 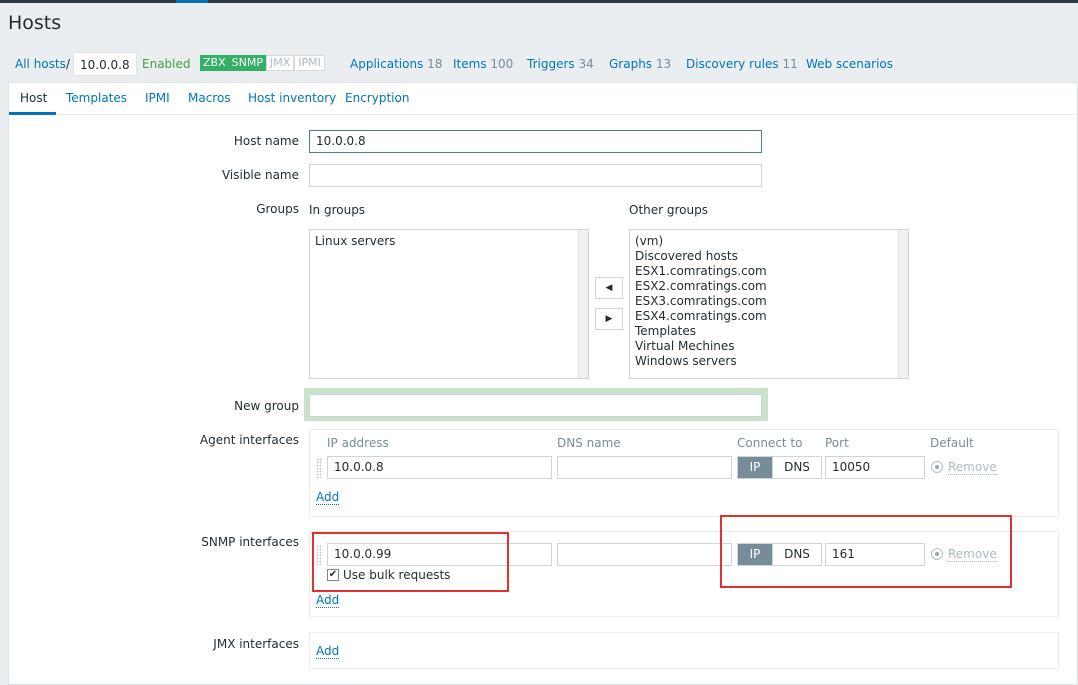 What do you see at coordinates (972, 468) in the screenshot?
I see `agent-remove-link: Remove` at bounding box center [972, 468].